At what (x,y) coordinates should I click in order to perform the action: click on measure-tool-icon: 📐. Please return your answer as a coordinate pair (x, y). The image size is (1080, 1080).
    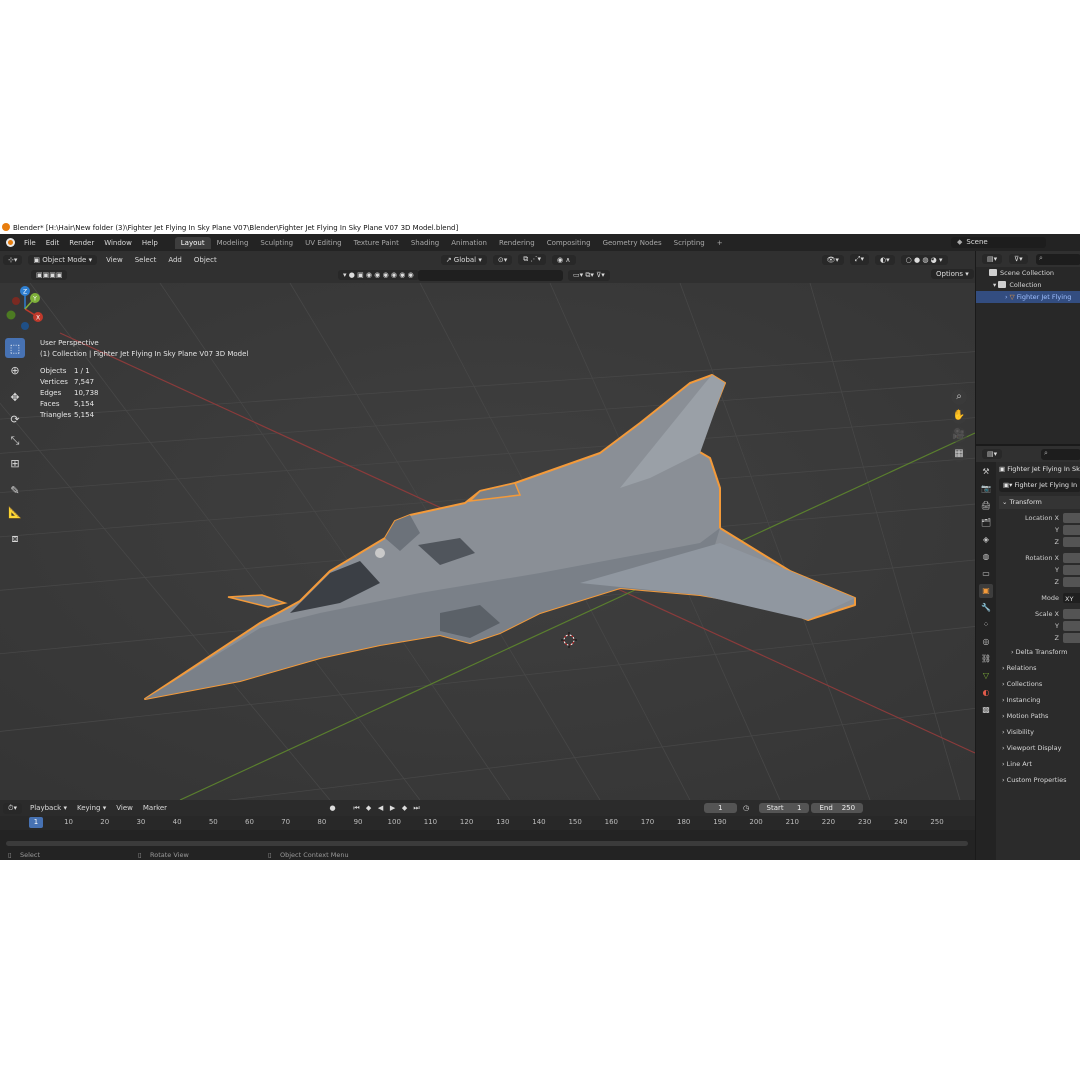
    Looking at the image, I should click on (15, 512).